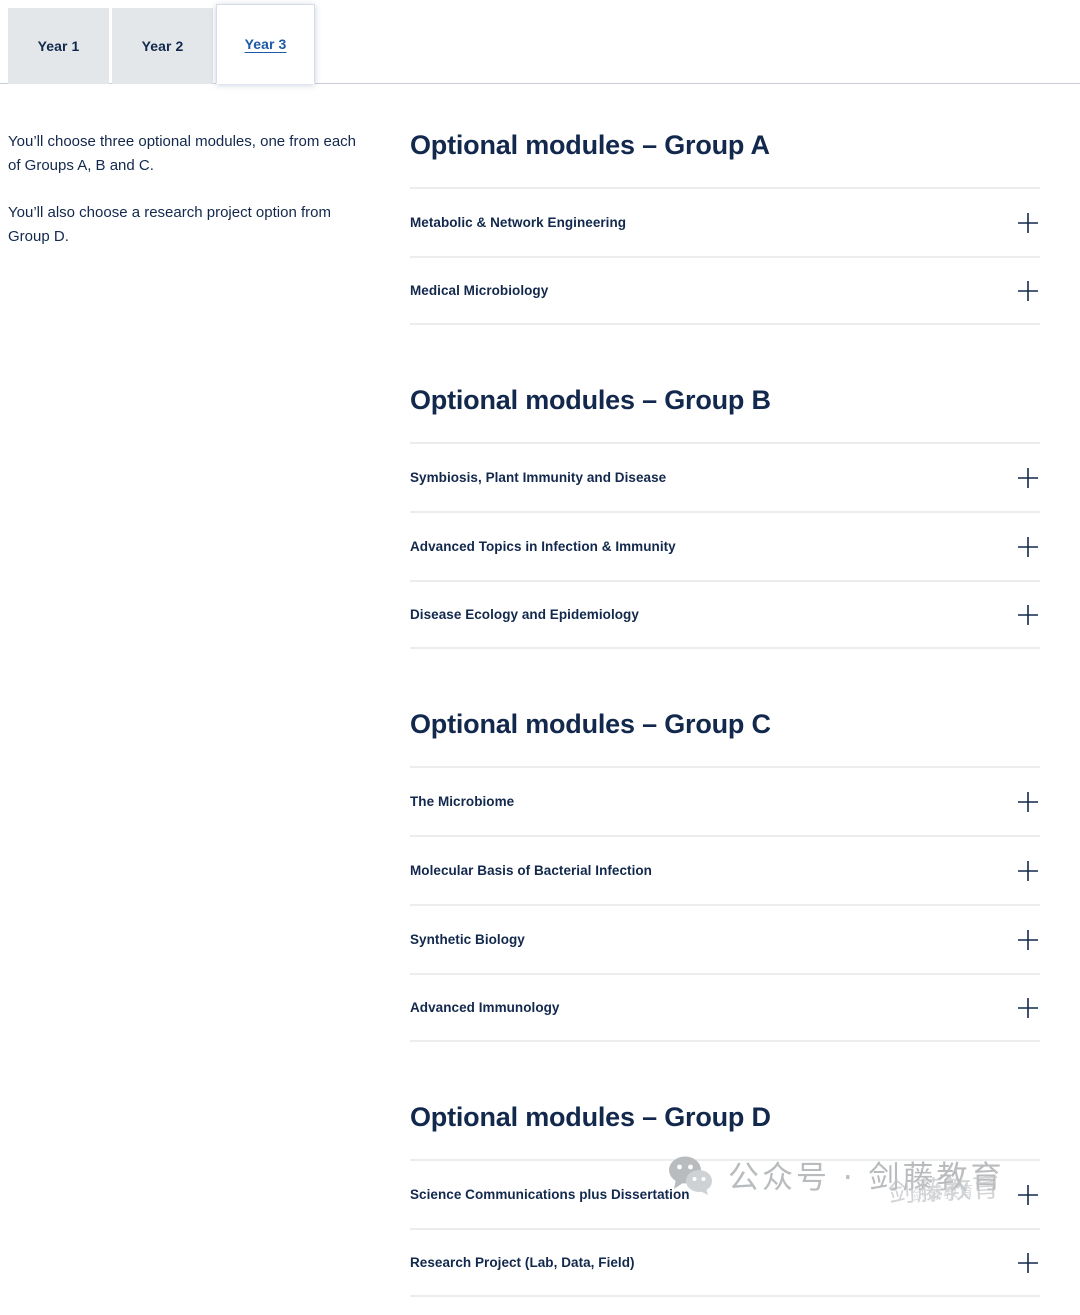 The height and width of the screenshot is (1315, 1080). I want to click on accordion-item-label: The Microbiome, so click(462, 801).